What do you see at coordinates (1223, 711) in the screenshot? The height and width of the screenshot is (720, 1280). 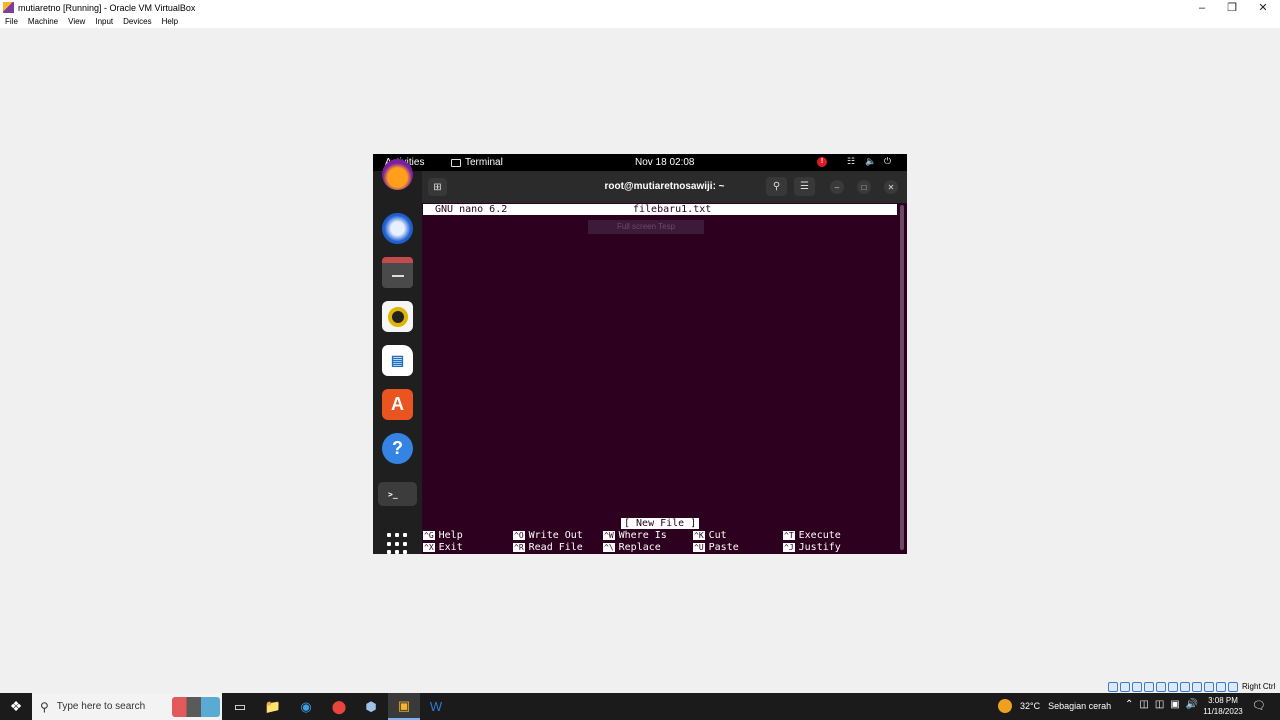 I see `taskbar-date: 11/18/2023` at bounding box center [1223, 711].